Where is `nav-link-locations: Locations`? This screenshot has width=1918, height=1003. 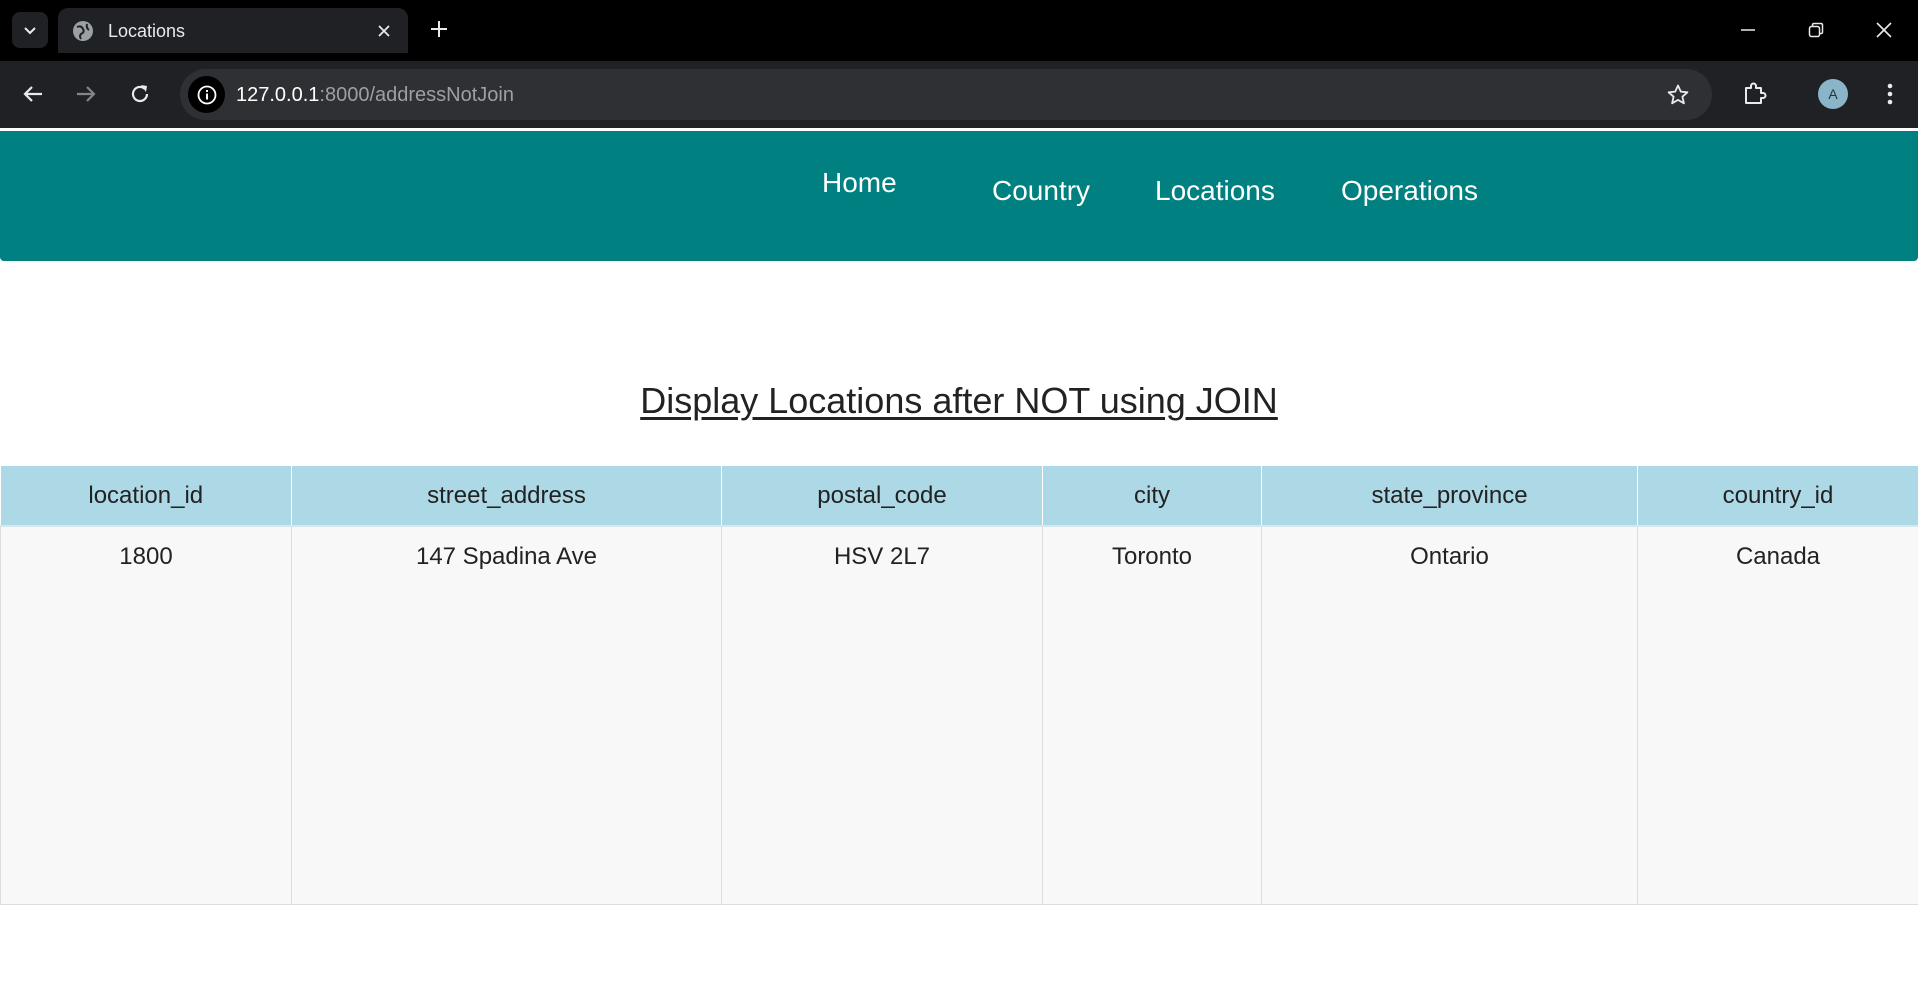
nav-link-locations: Locations is located at coordinates (1215, 191).